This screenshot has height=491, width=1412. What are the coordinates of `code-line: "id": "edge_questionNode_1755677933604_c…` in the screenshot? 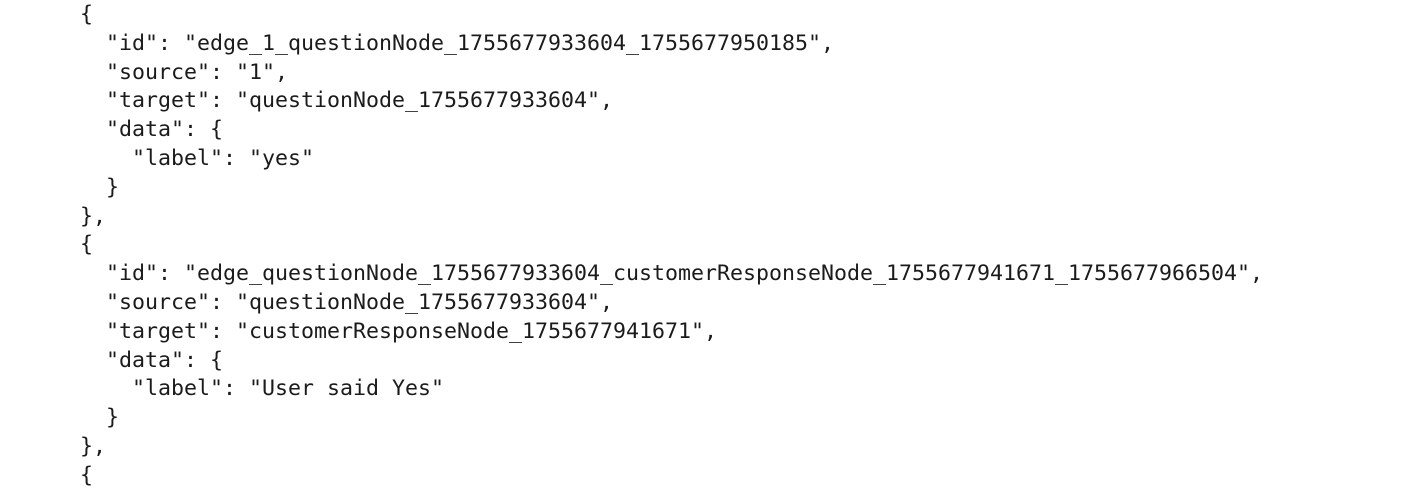 It's located at (672, 274).